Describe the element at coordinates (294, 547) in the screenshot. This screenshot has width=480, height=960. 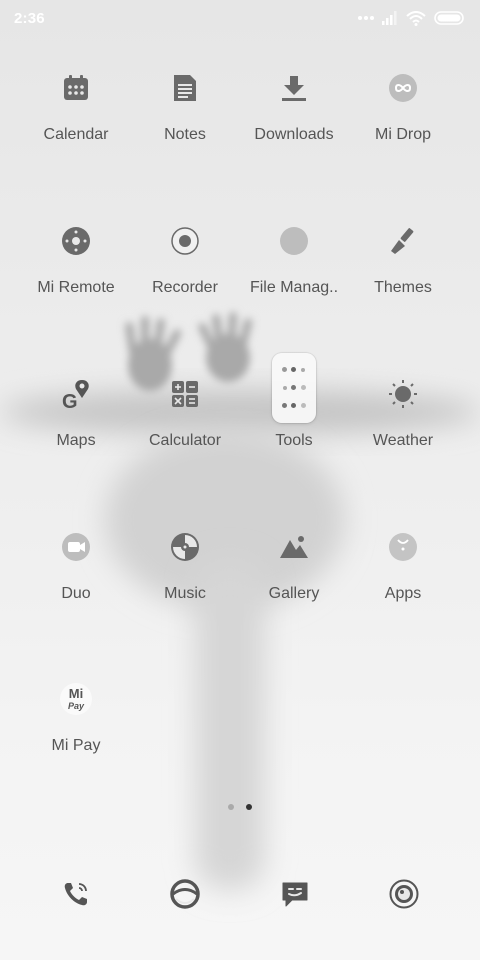
I see `mountain-icon` at that location.